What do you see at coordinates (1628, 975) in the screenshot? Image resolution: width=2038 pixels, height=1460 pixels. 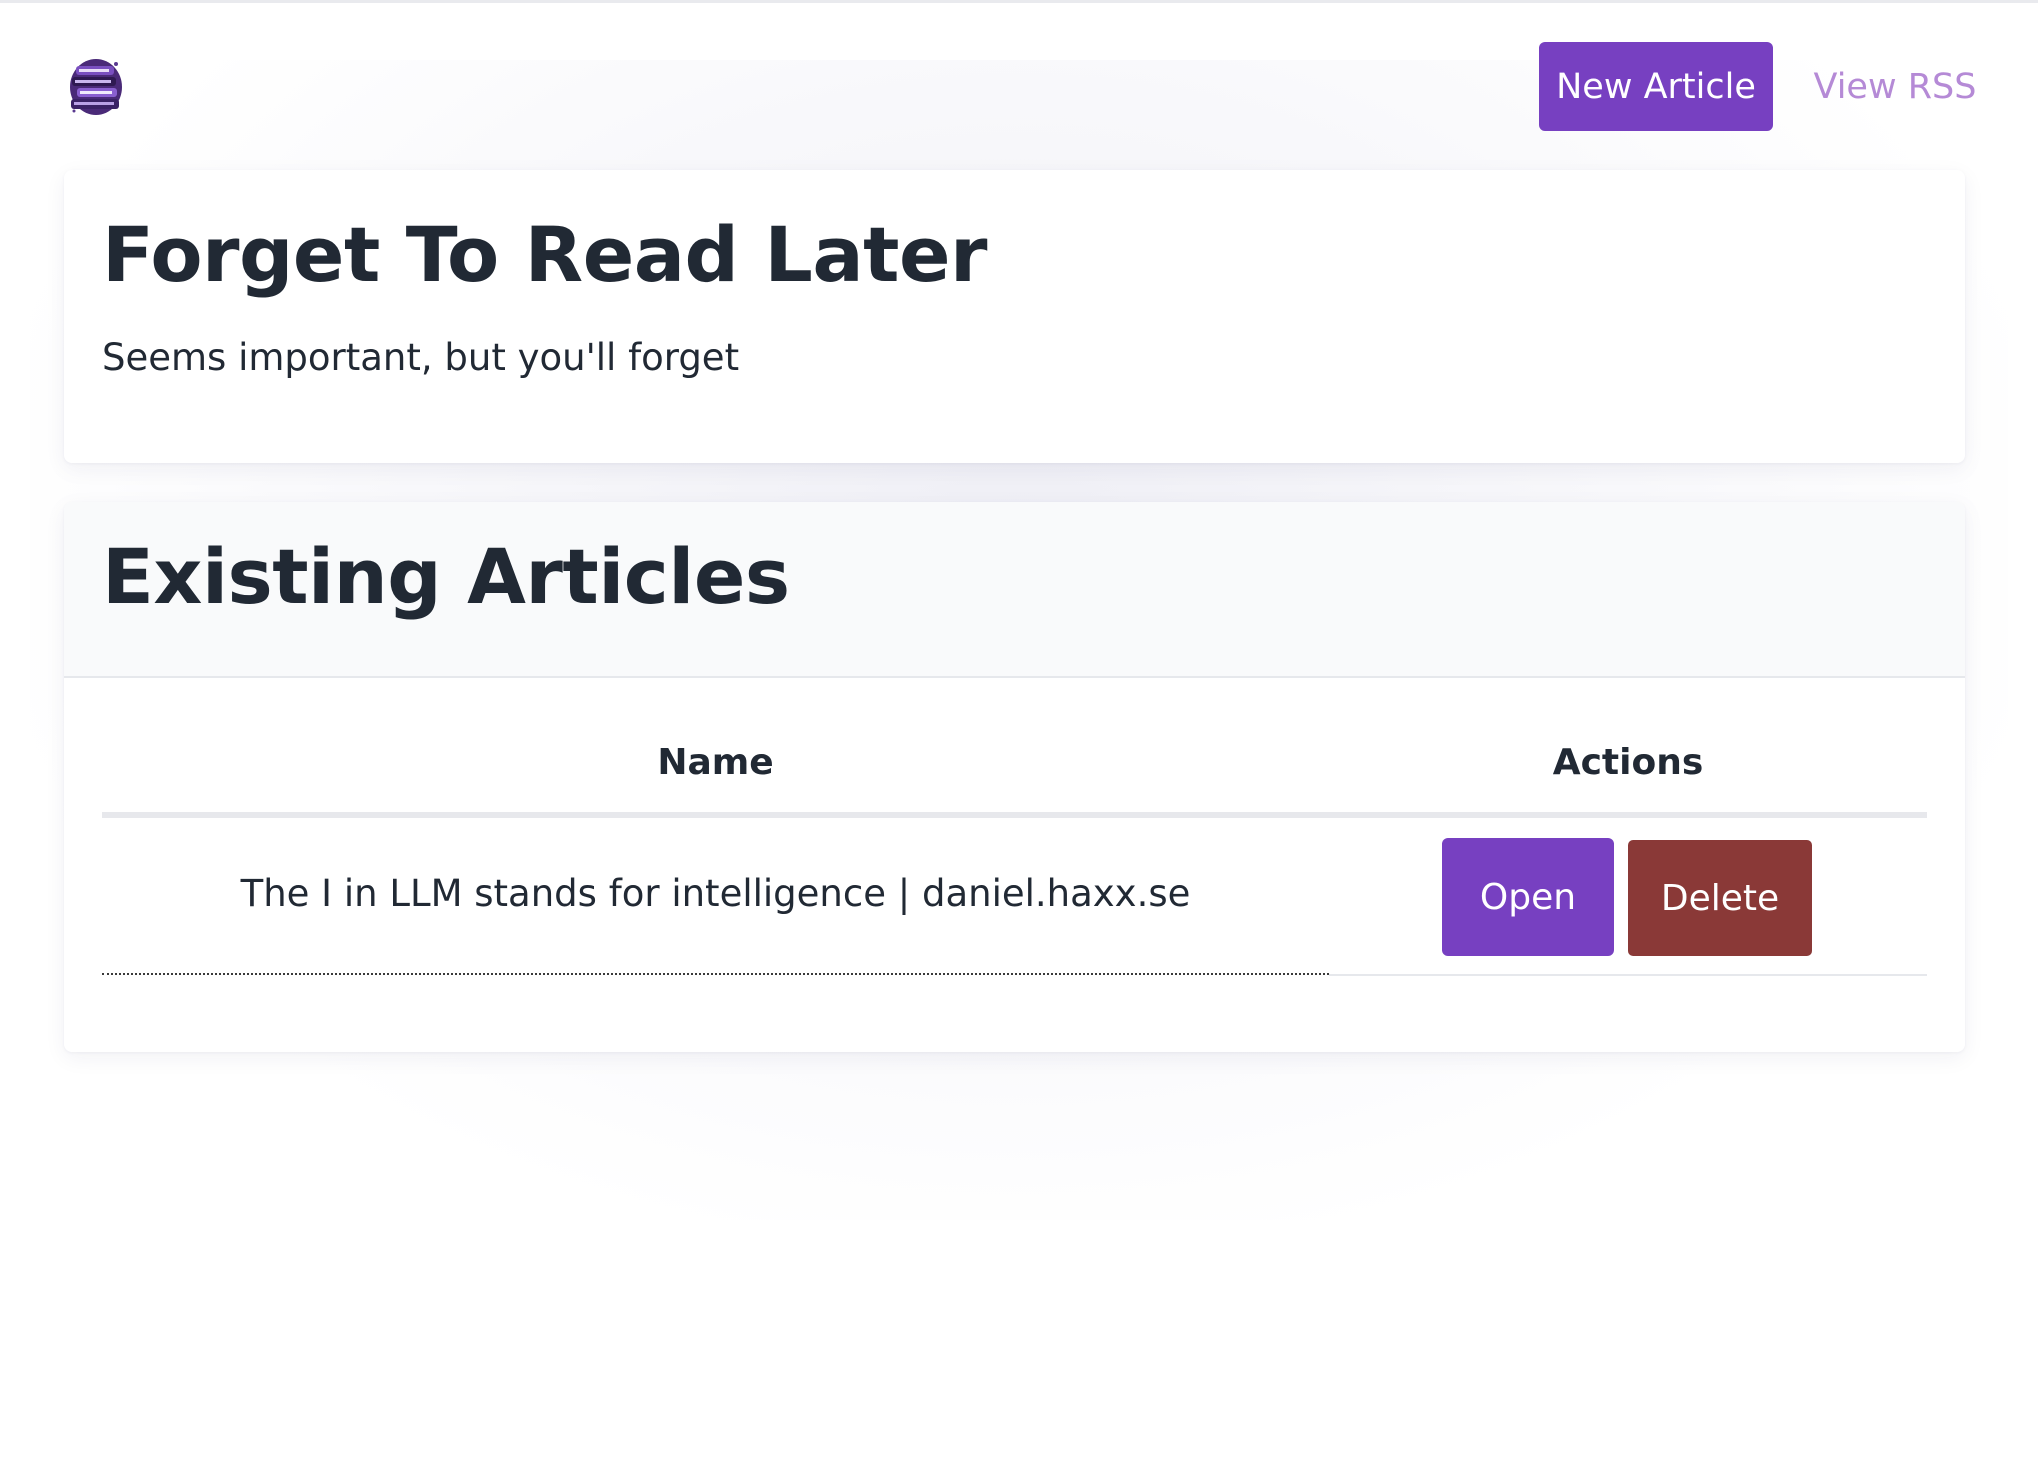 I see `row-divider` at bounding box center [1628, 975].